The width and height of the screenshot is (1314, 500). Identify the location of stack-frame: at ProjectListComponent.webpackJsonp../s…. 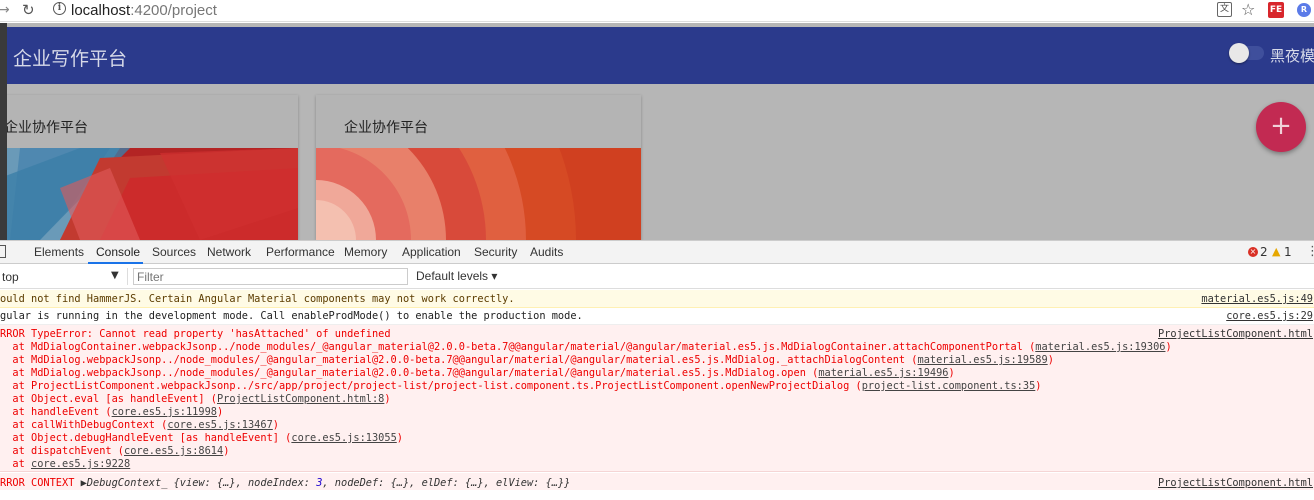
(521, 386).